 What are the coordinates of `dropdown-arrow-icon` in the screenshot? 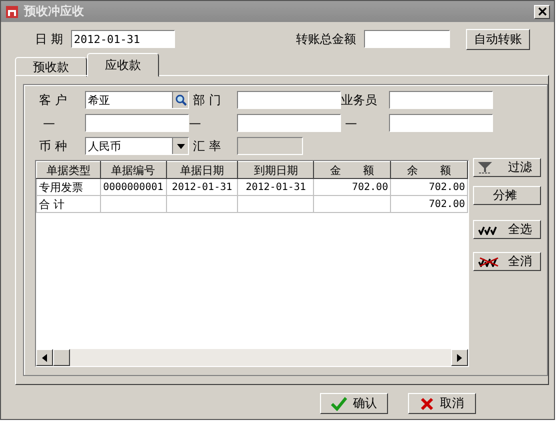 It's located at (180, 146).